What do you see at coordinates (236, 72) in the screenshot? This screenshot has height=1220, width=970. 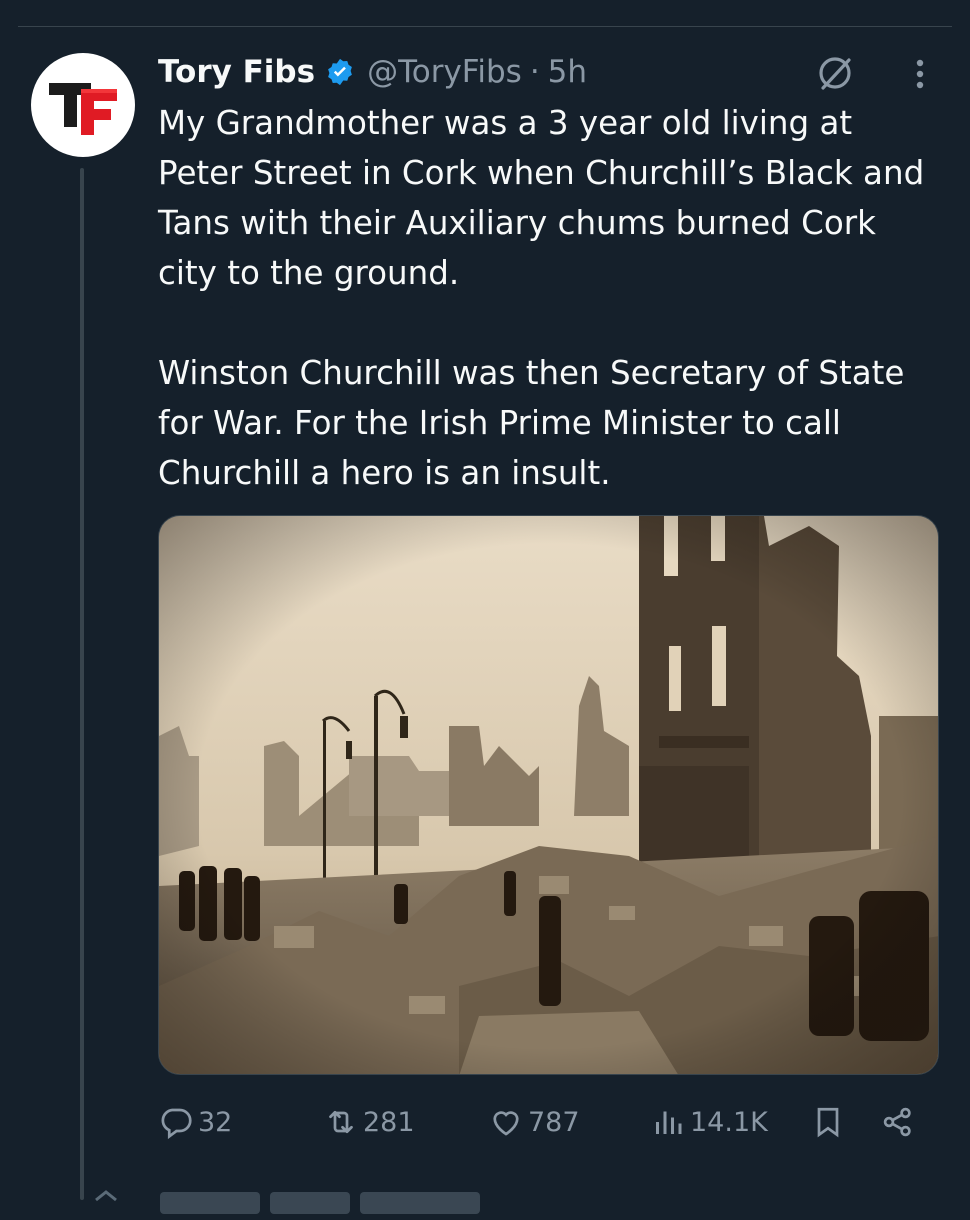 I see `author-name: Tory Fibs` at bounding box center [236, 72].